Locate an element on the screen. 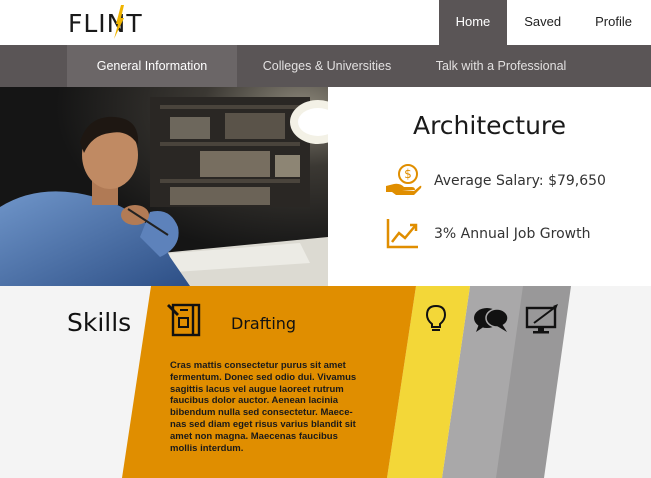 The image size is (651, 478). growth-stat: 3% Annual Job Growth is located at coordinates (487, 234).